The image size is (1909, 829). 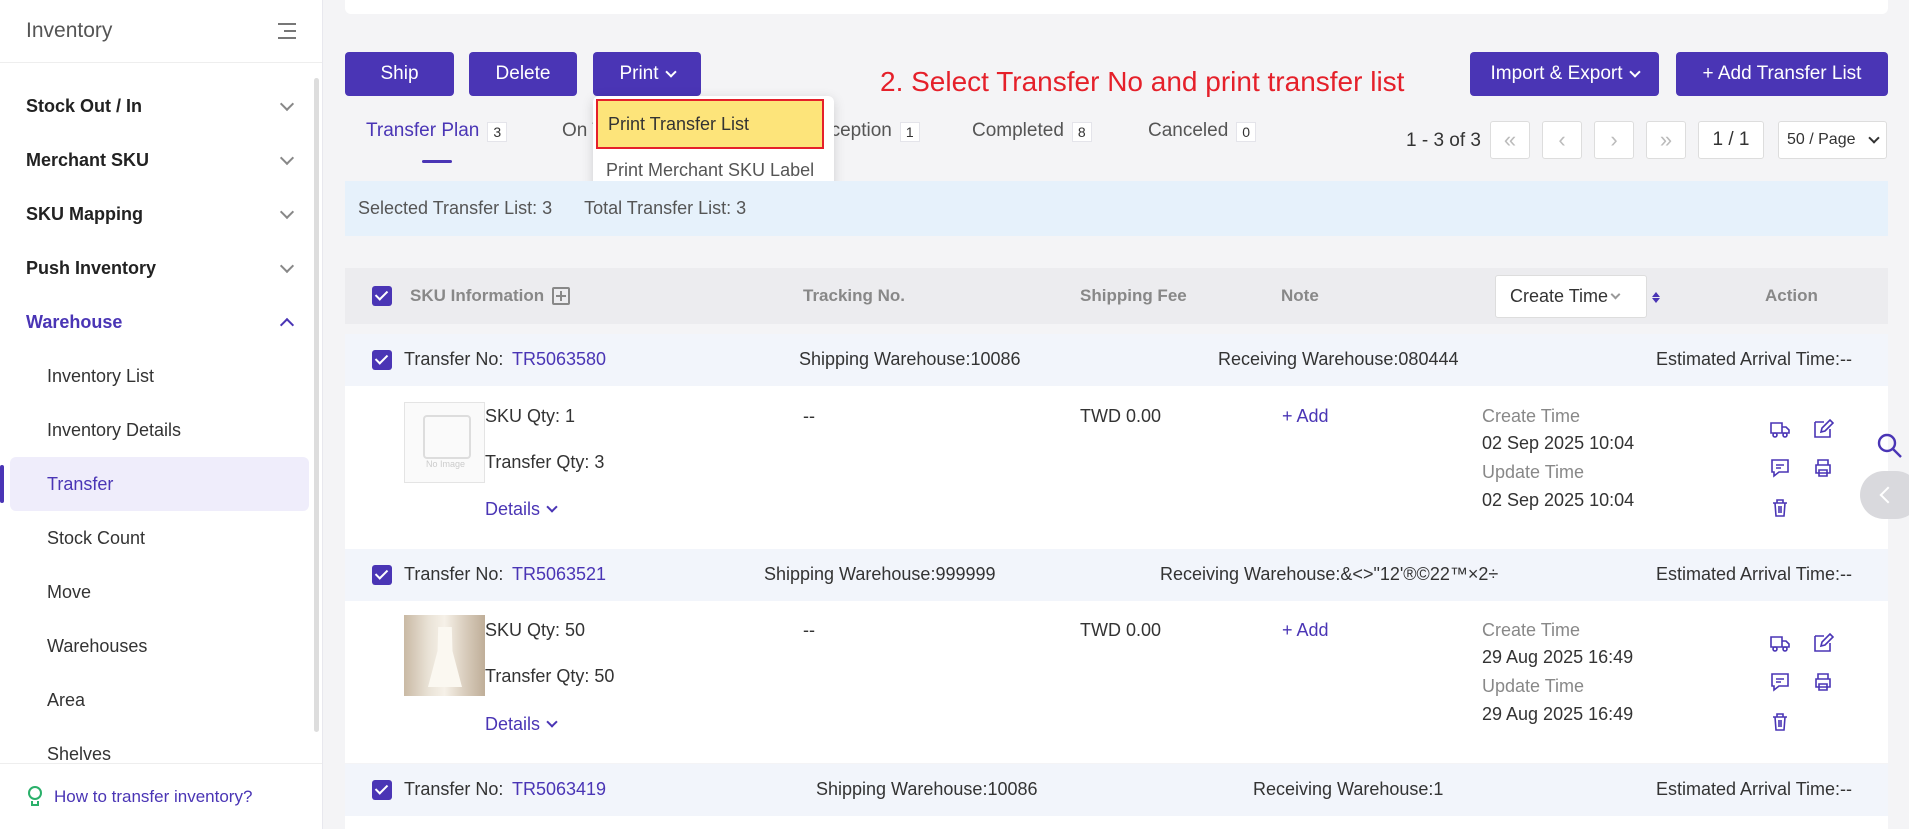 I want to click on sidebar-subitem-move: Move, so click(x=161, y=592).